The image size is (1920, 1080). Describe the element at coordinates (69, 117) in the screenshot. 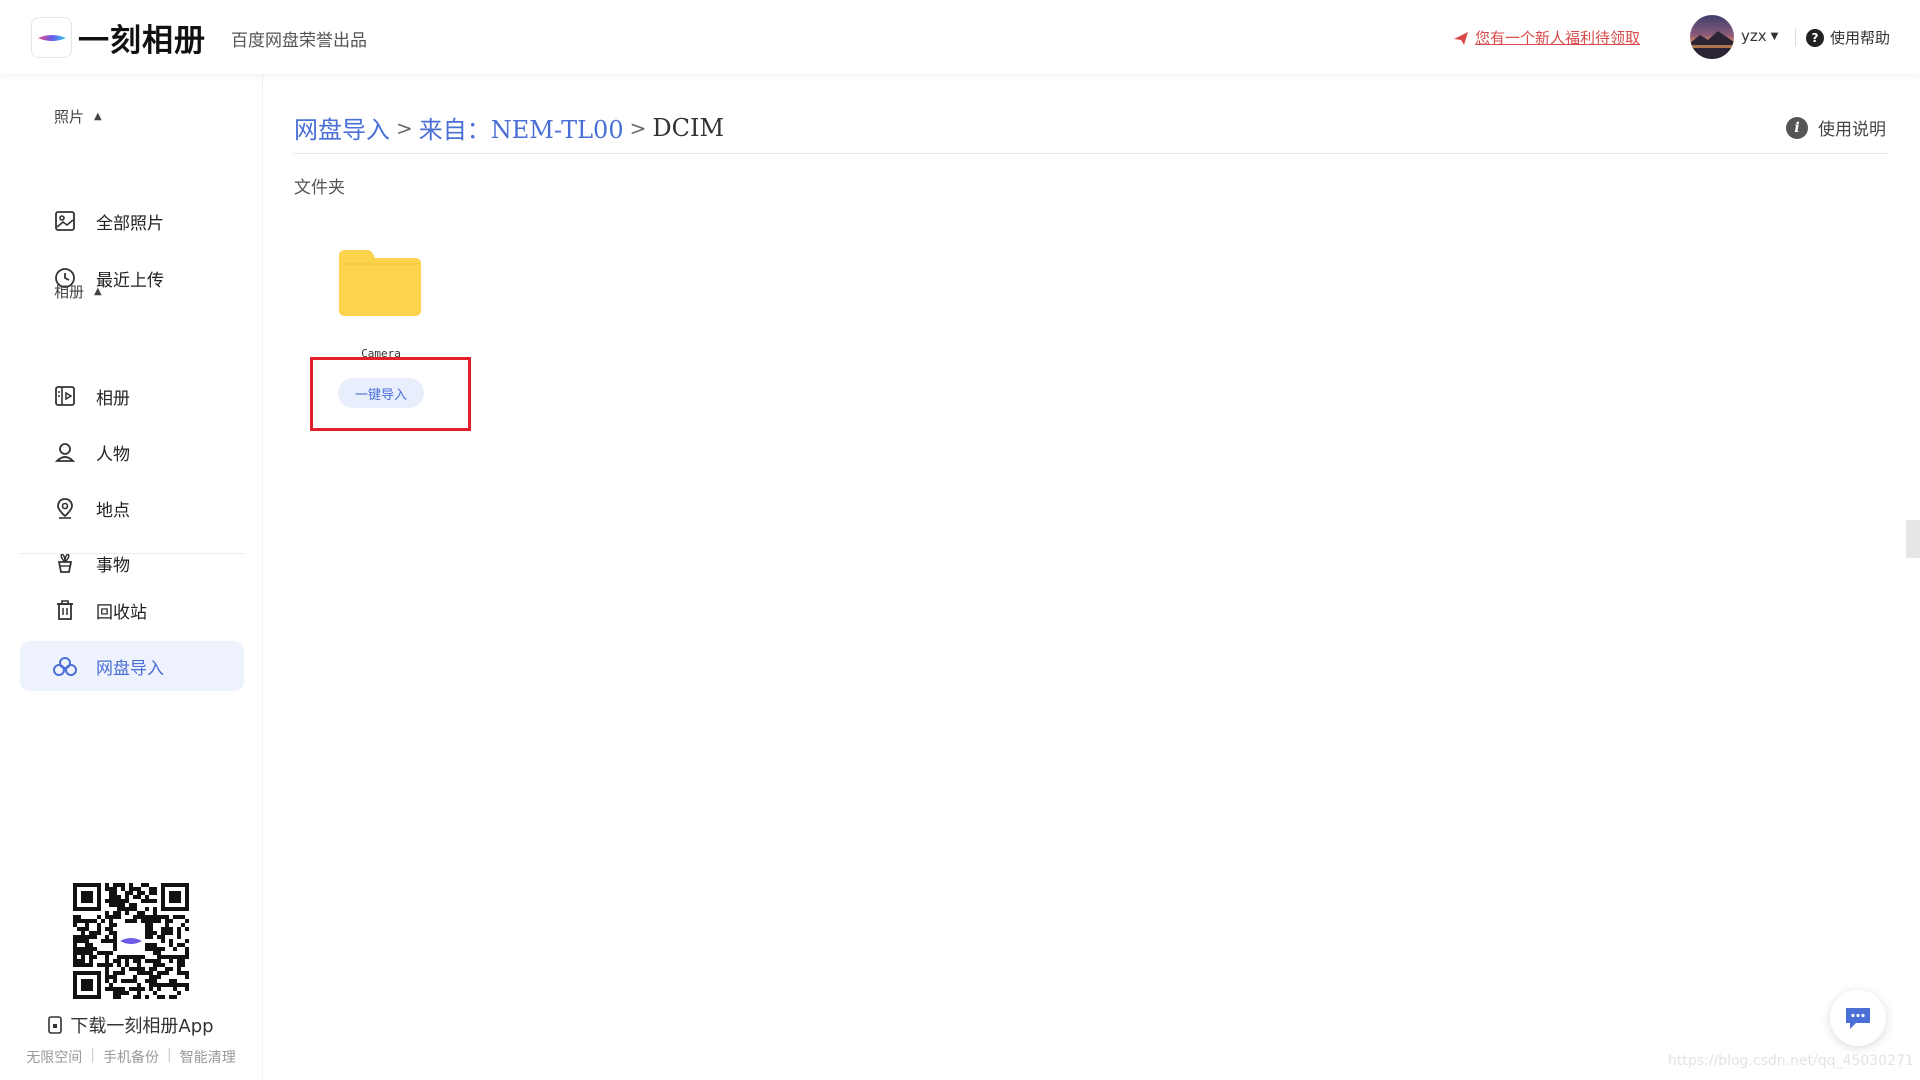

I see `photos-section-label: 照片` at that location.